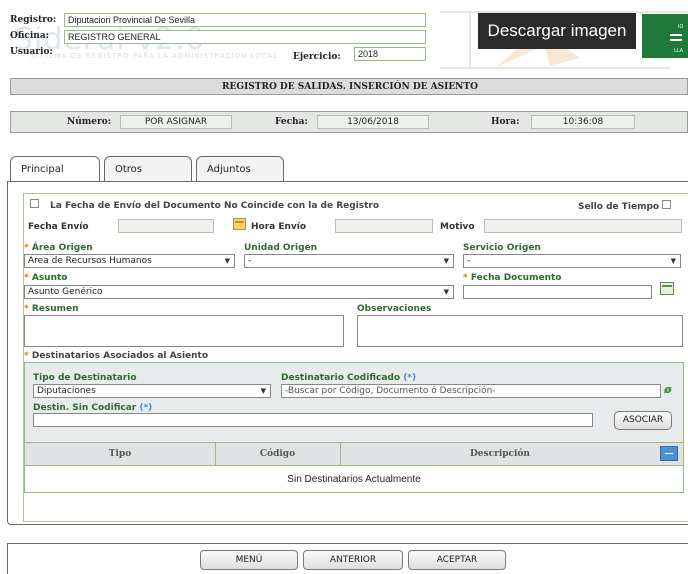  What do you see at coordinates (55, 309) in the screenshot?
I see `resumen-label-text: Resumen` at bounding box center [55, 309].